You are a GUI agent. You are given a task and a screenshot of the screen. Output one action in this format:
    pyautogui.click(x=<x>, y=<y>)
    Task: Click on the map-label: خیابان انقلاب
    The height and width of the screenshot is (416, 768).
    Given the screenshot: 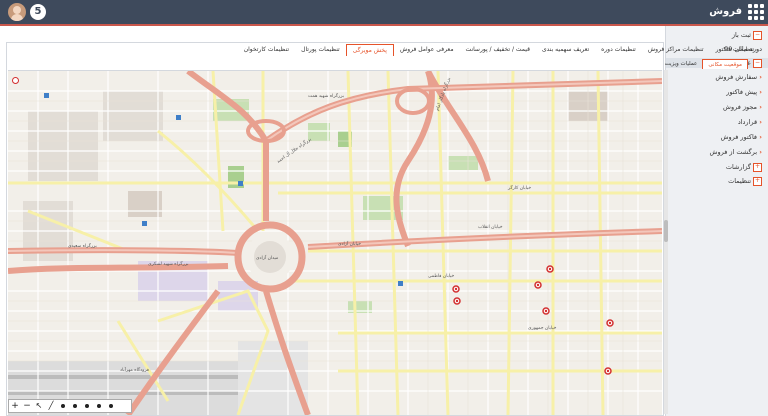 What is the action you would take?
    pyautogui.click(x=490, y=227)
    